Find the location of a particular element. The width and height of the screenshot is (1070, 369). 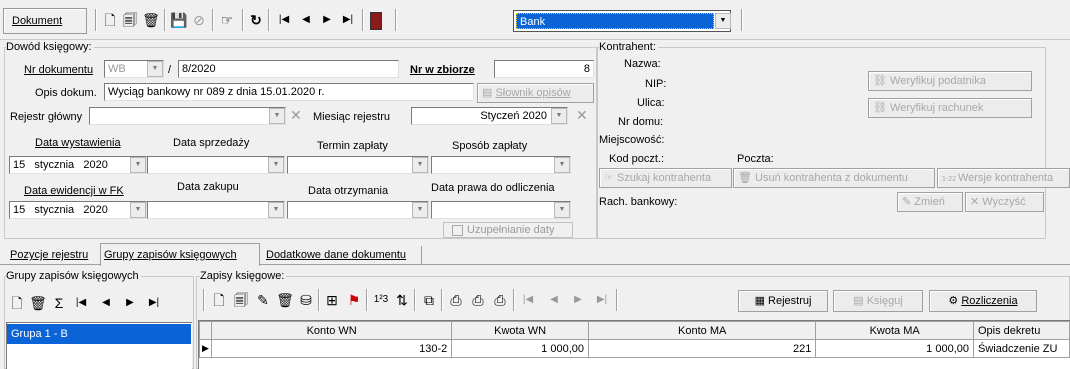

zapis-sort-icon: ⇅ is located at coordinates (402, 300).